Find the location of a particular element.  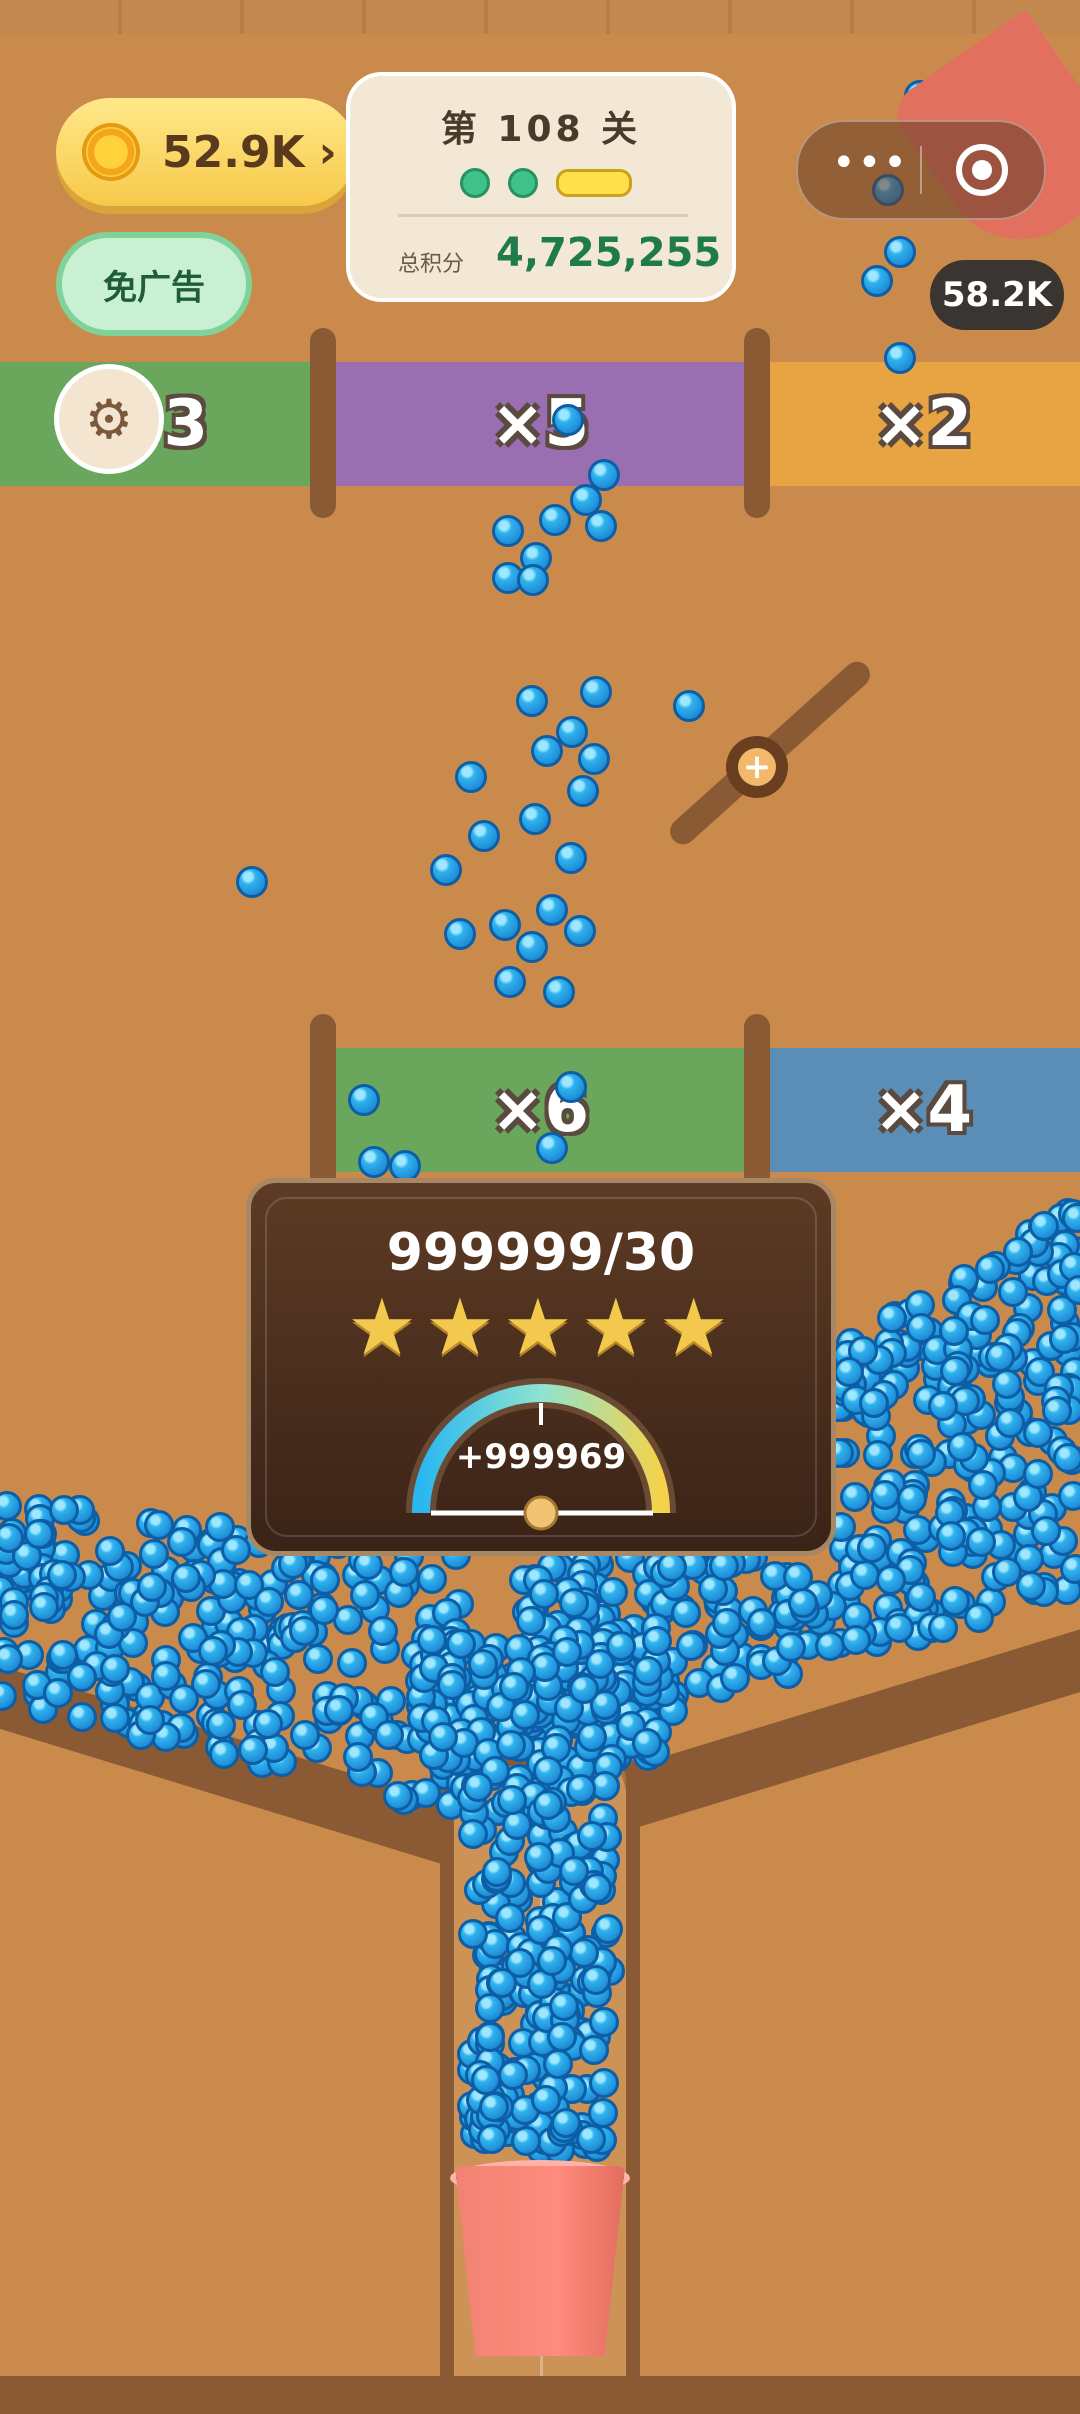

settings-button: ⚙ is located at coordinates (109, 419).